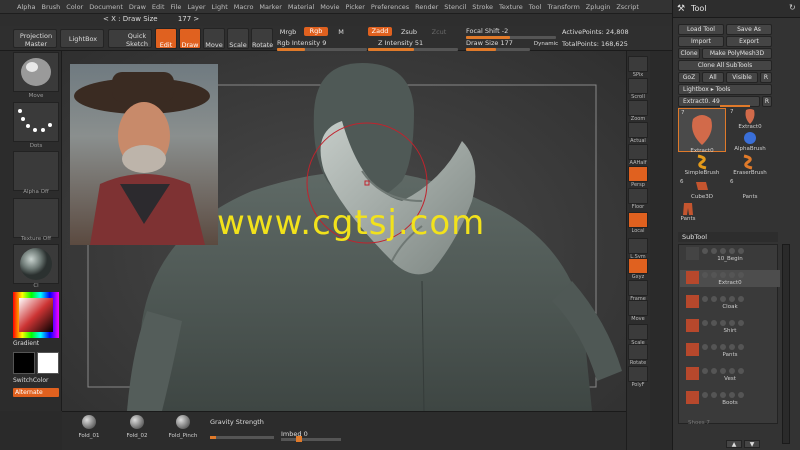  What do you see at coordinates (701, 41) in the screenshot?
I see `import-button: Import` at bounding box center [701, 41].